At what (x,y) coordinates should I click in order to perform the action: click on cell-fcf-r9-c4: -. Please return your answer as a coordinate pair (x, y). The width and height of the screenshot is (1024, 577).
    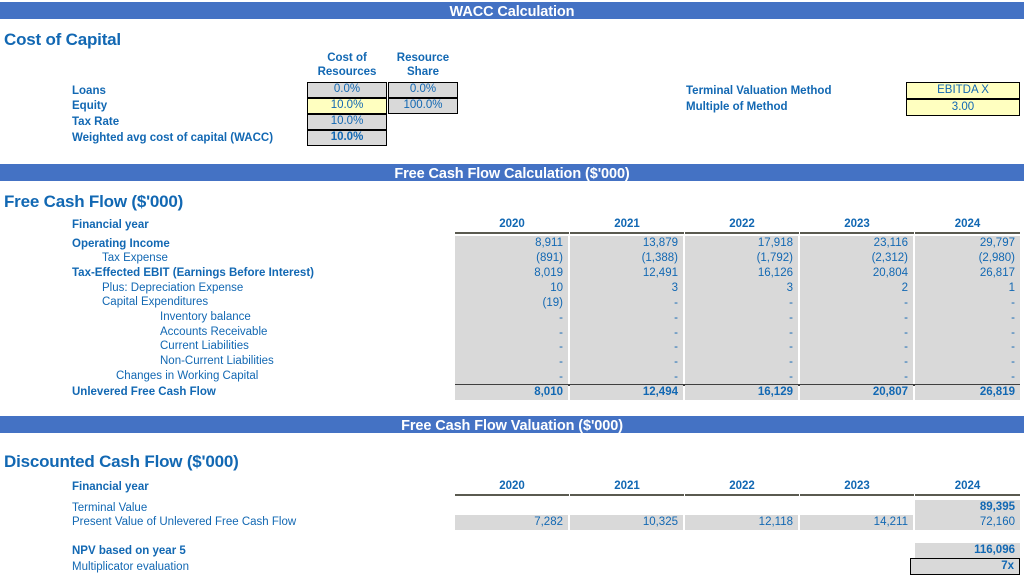
    Looking at the image, I should click on (967, 377).